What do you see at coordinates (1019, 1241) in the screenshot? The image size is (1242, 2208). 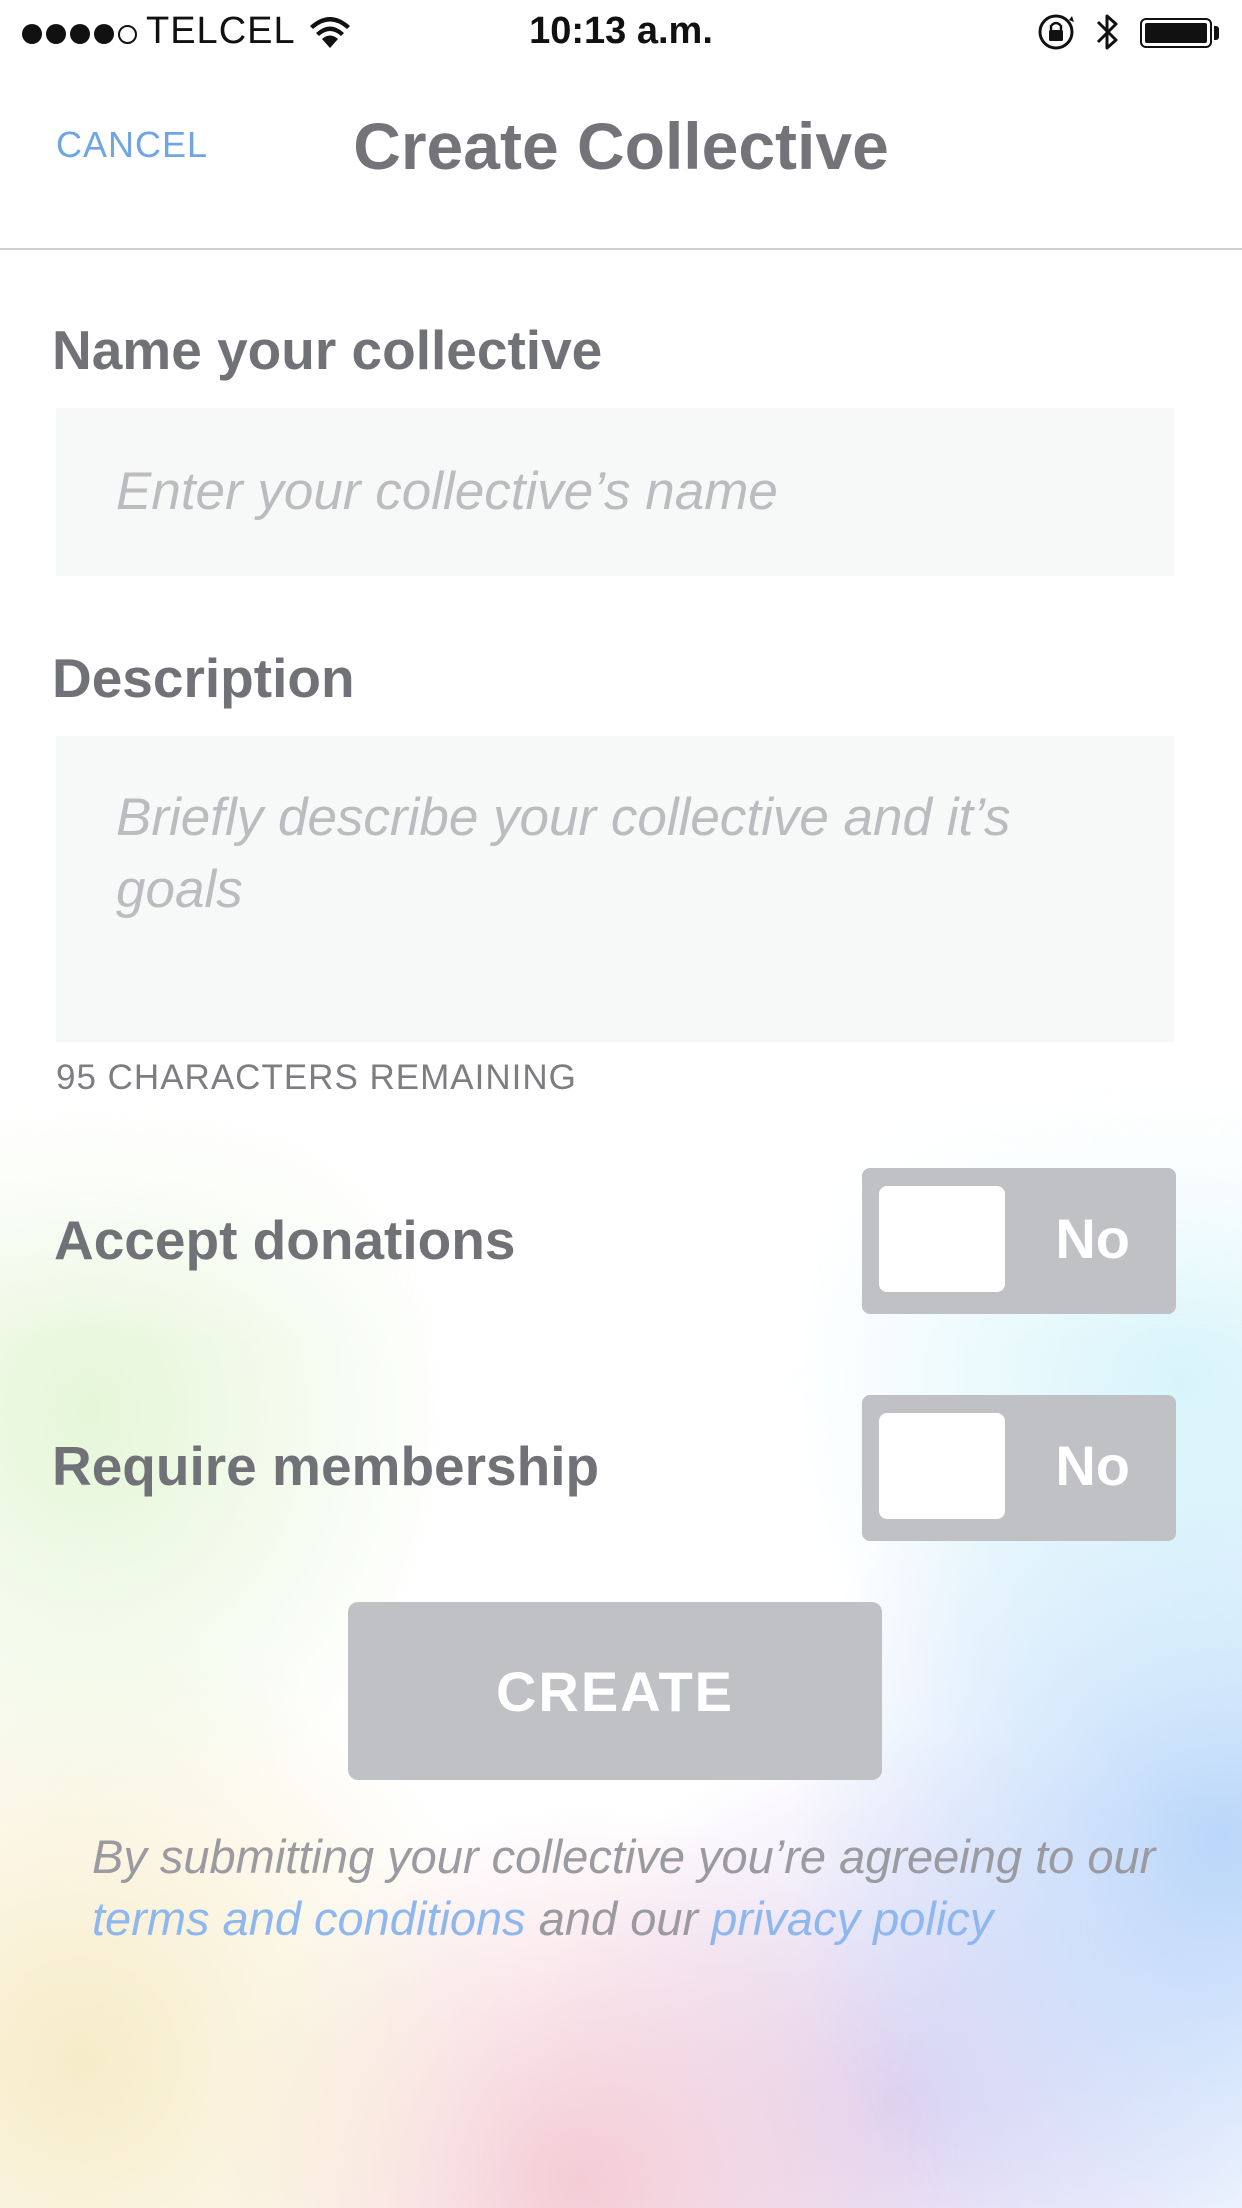 I see `accept-donations-toggle: No` at bounding box center [1019, 1241].